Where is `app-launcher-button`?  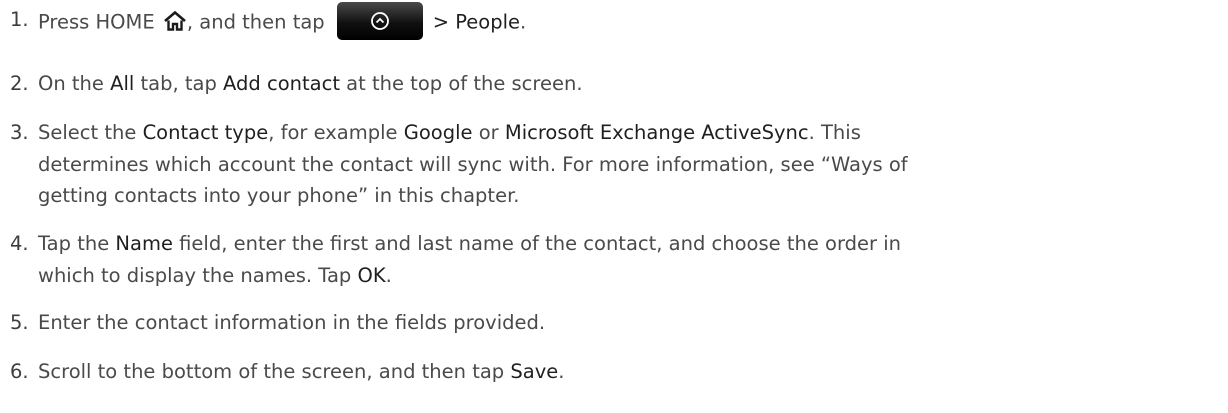 app-launcher-button is located at coordinates (379, 21).